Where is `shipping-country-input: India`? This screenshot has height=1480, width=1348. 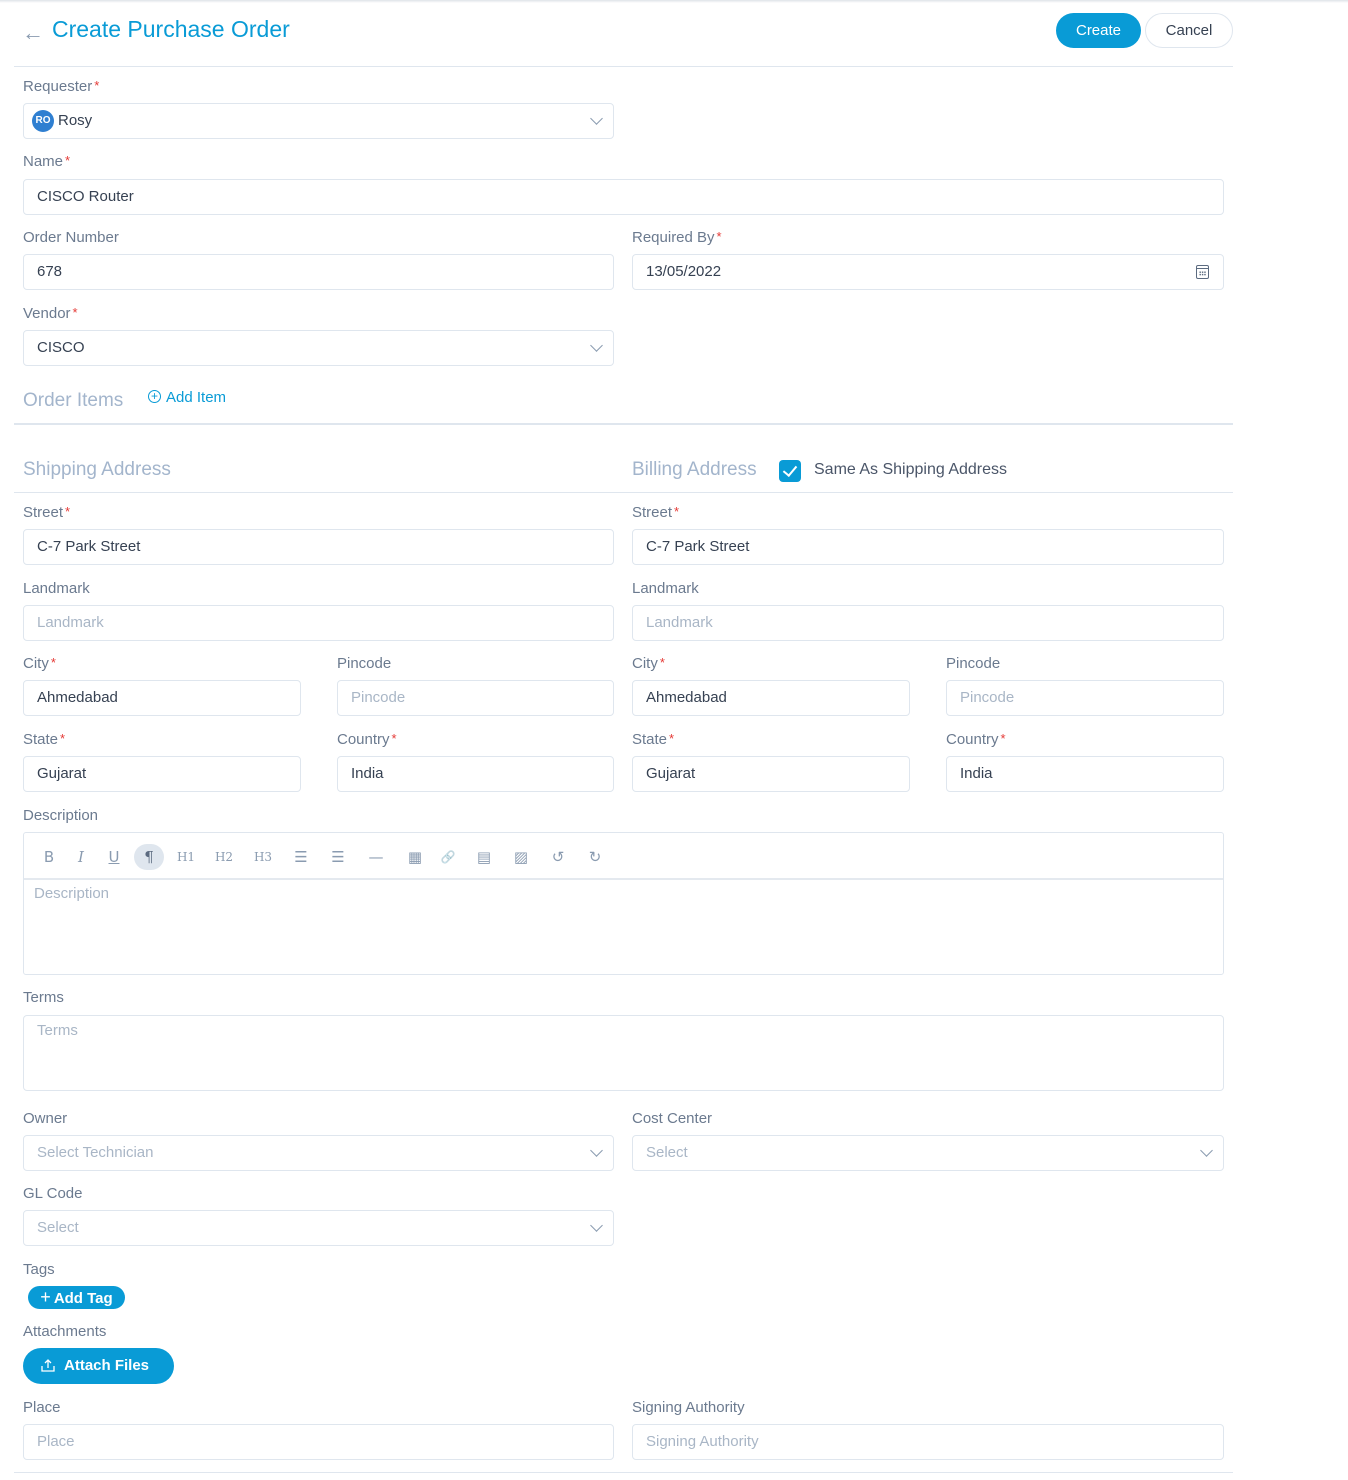
shipping-country-input: India is located at coordinates (475, 774).